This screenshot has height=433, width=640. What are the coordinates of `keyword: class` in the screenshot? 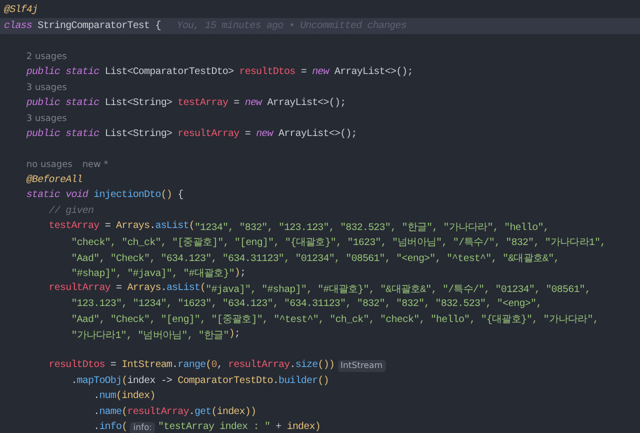 It's located at (18, 26).